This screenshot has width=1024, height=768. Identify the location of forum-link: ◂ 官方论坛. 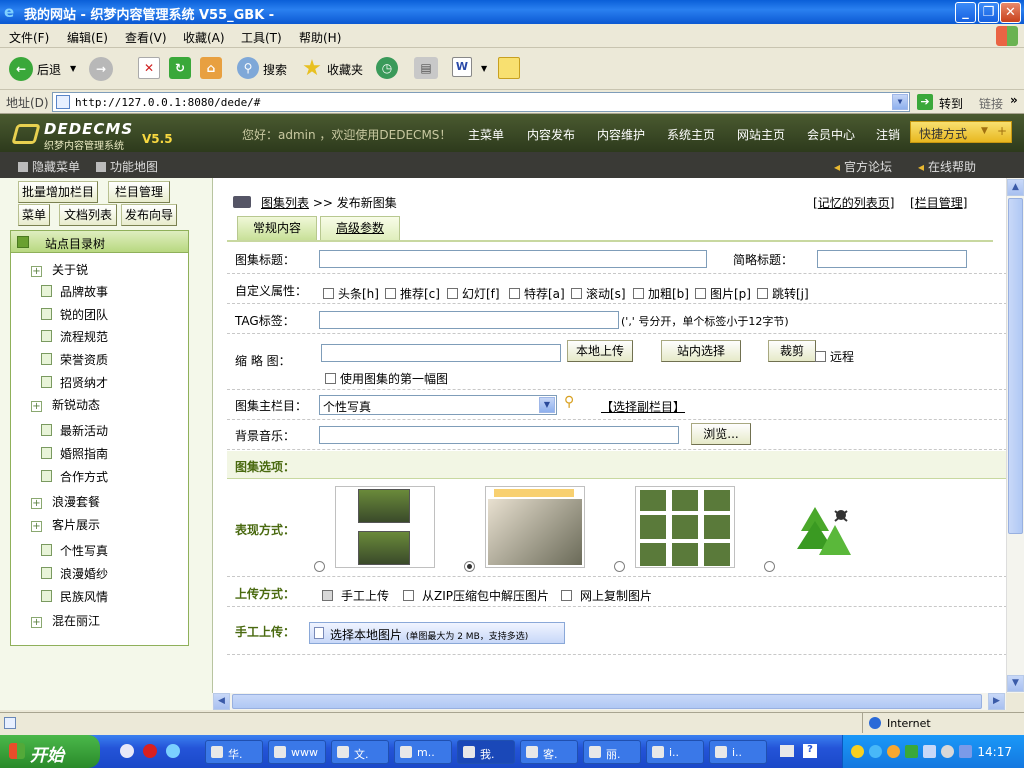
(863, 166).